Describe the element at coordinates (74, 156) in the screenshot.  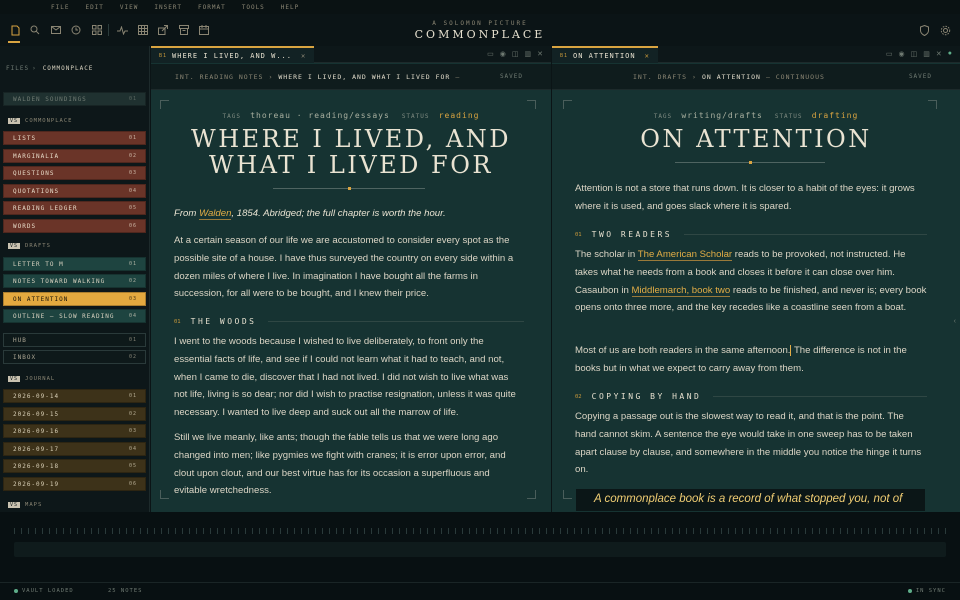
I see `sidebar-item-marginalia: MARGINALIA 02` at that location.